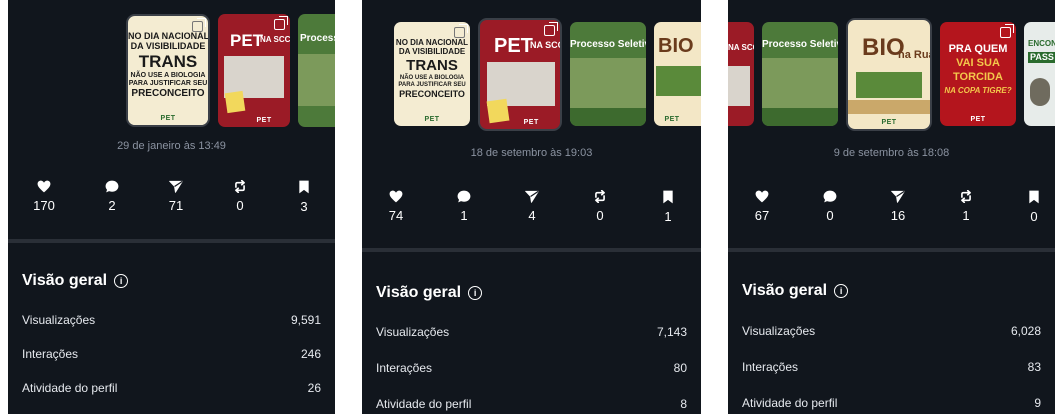  What do you see at coordinates (404, 368) in the screenshot?
I see `metric-label: Interações` at bounding box center [404, 368].